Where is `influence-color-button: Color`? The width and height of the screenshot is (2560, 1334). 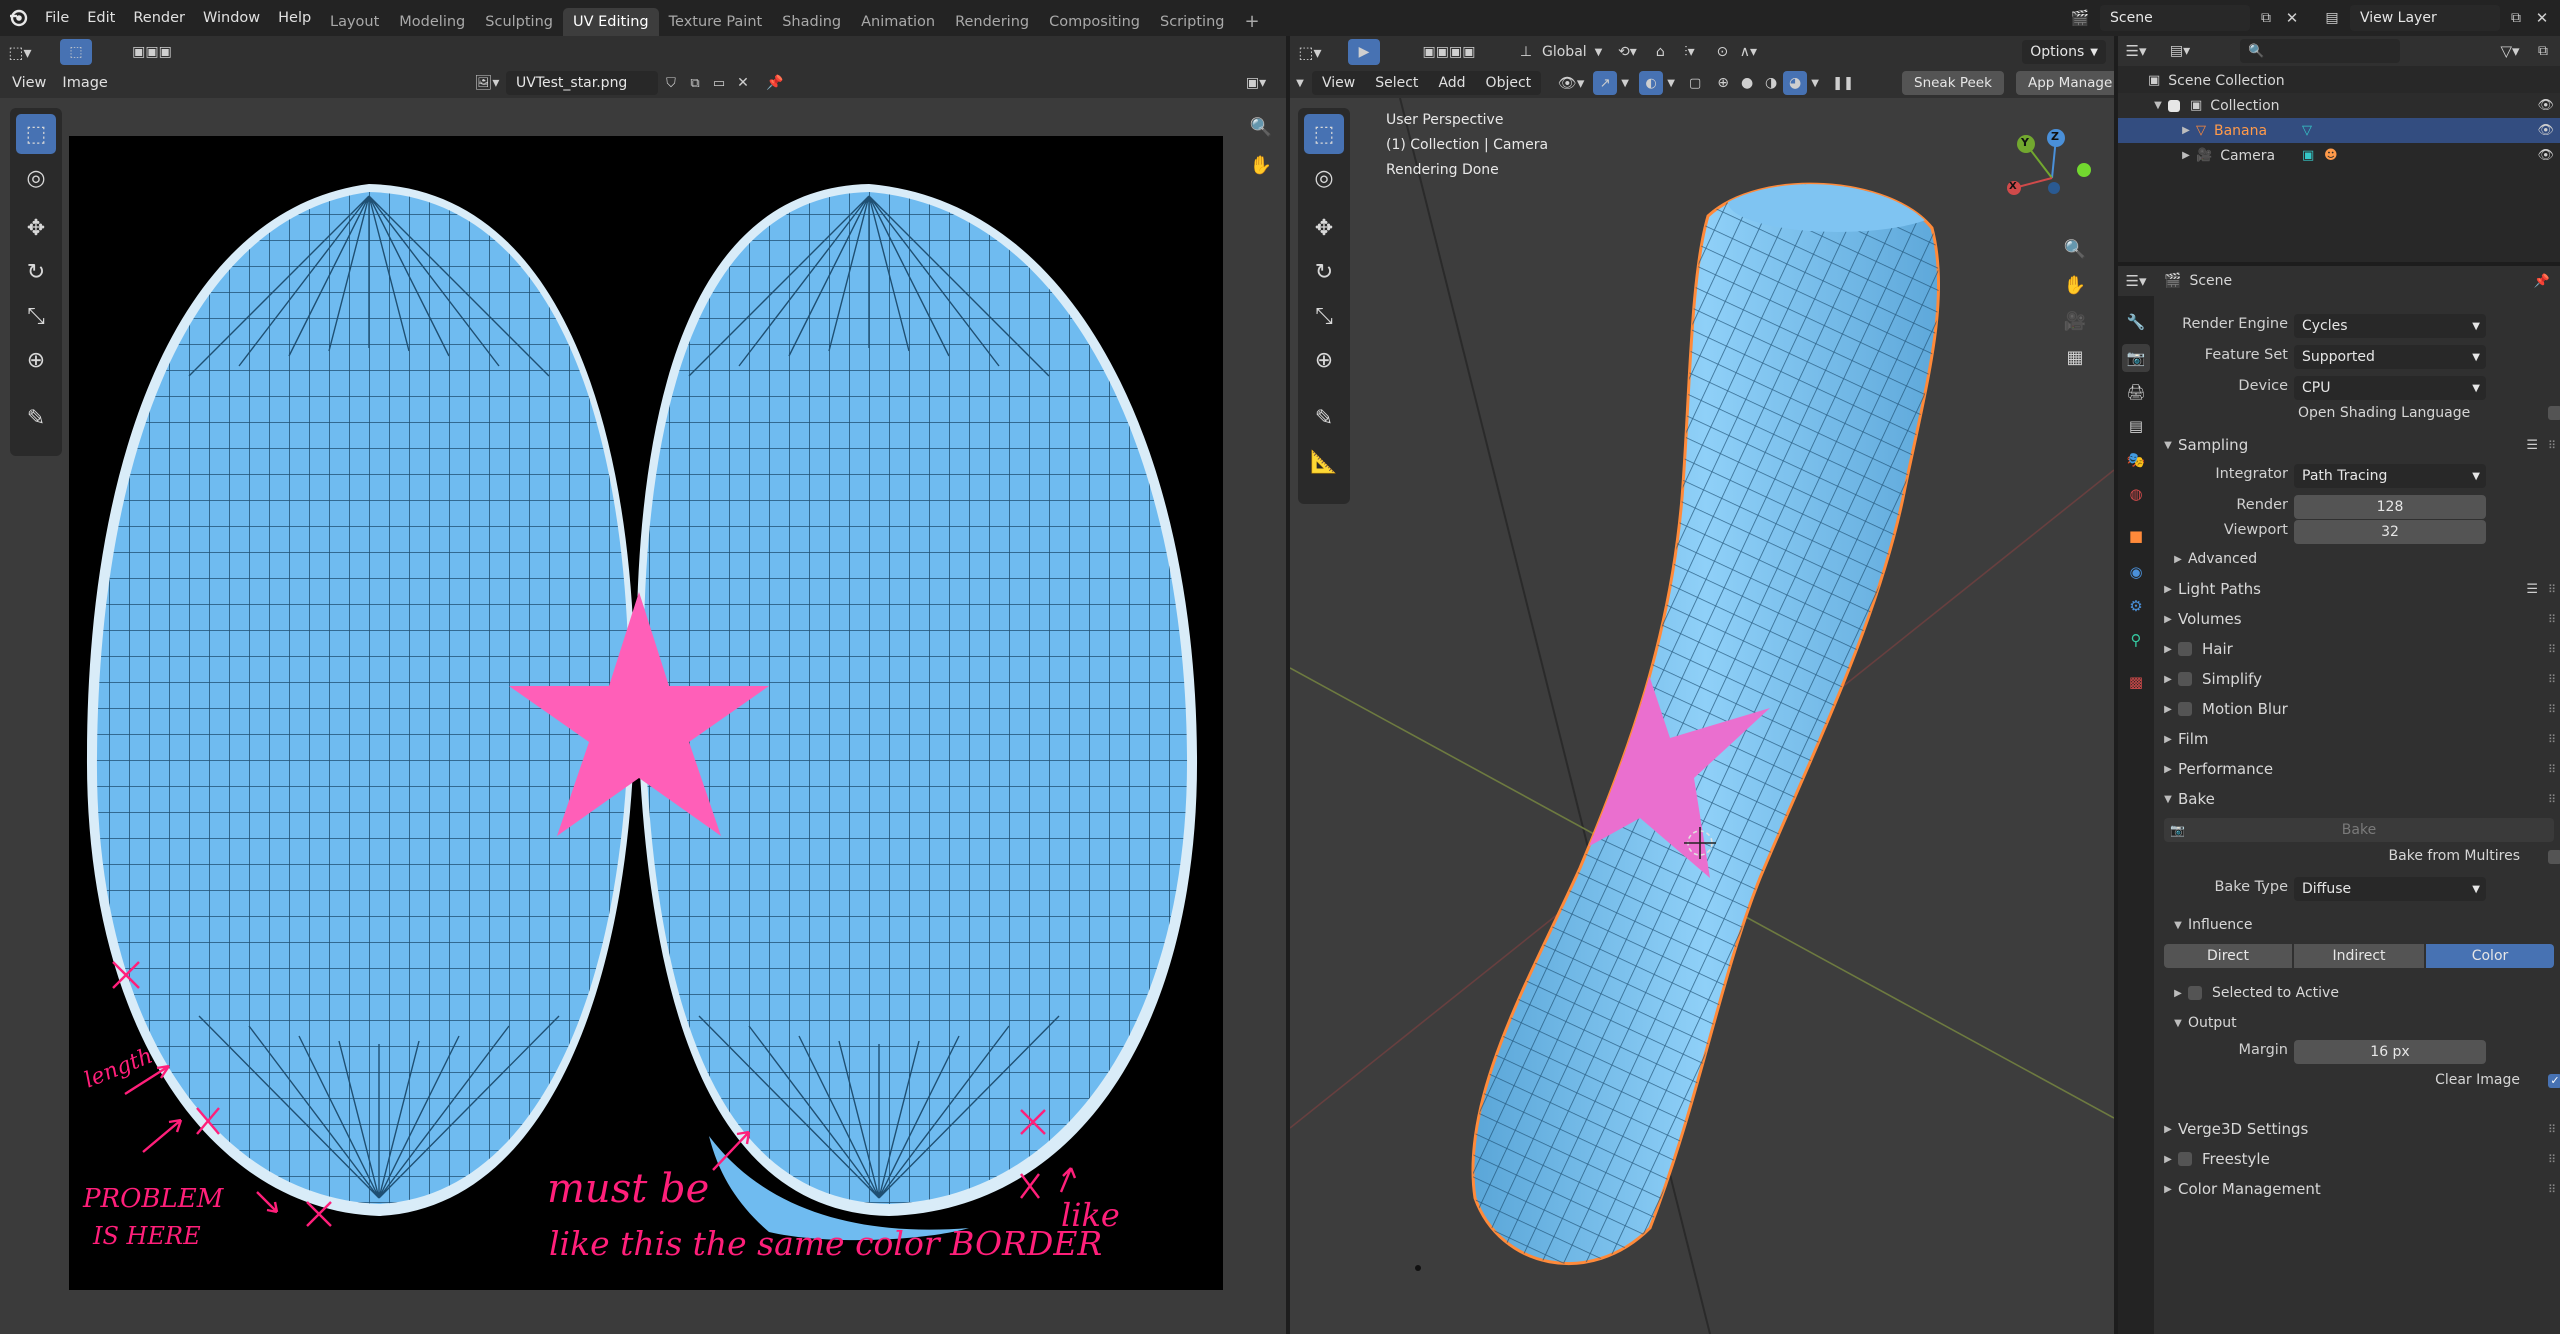
influence-color-button: Color is located at coordinates (2490, 956).